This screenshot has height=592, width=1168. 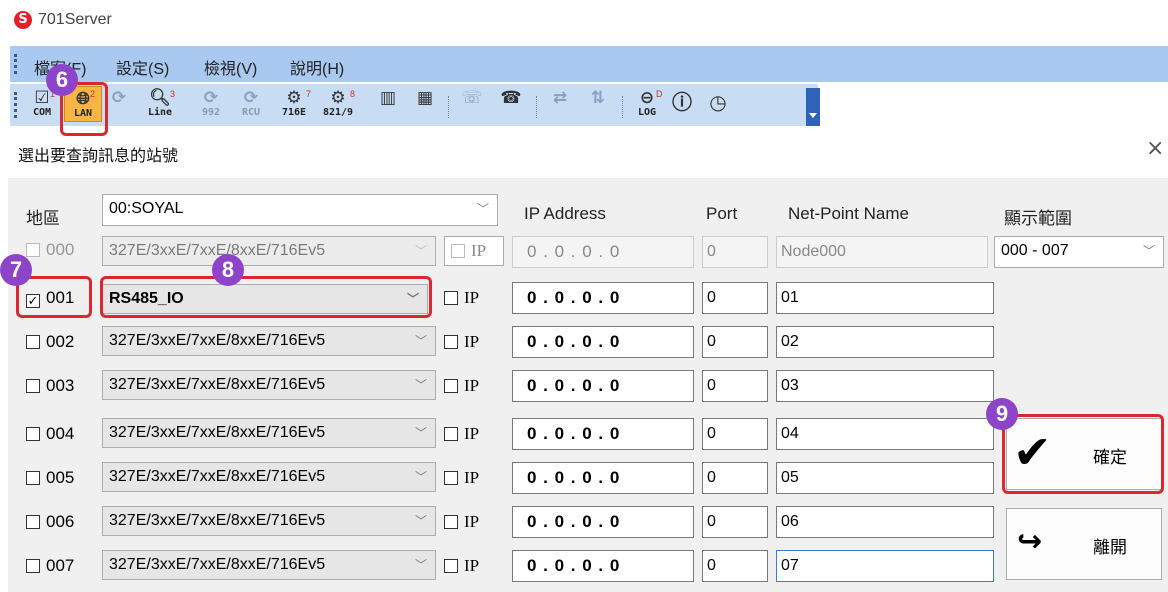 I want to click on name-field-000: Node000, so click(x=882, y=252).